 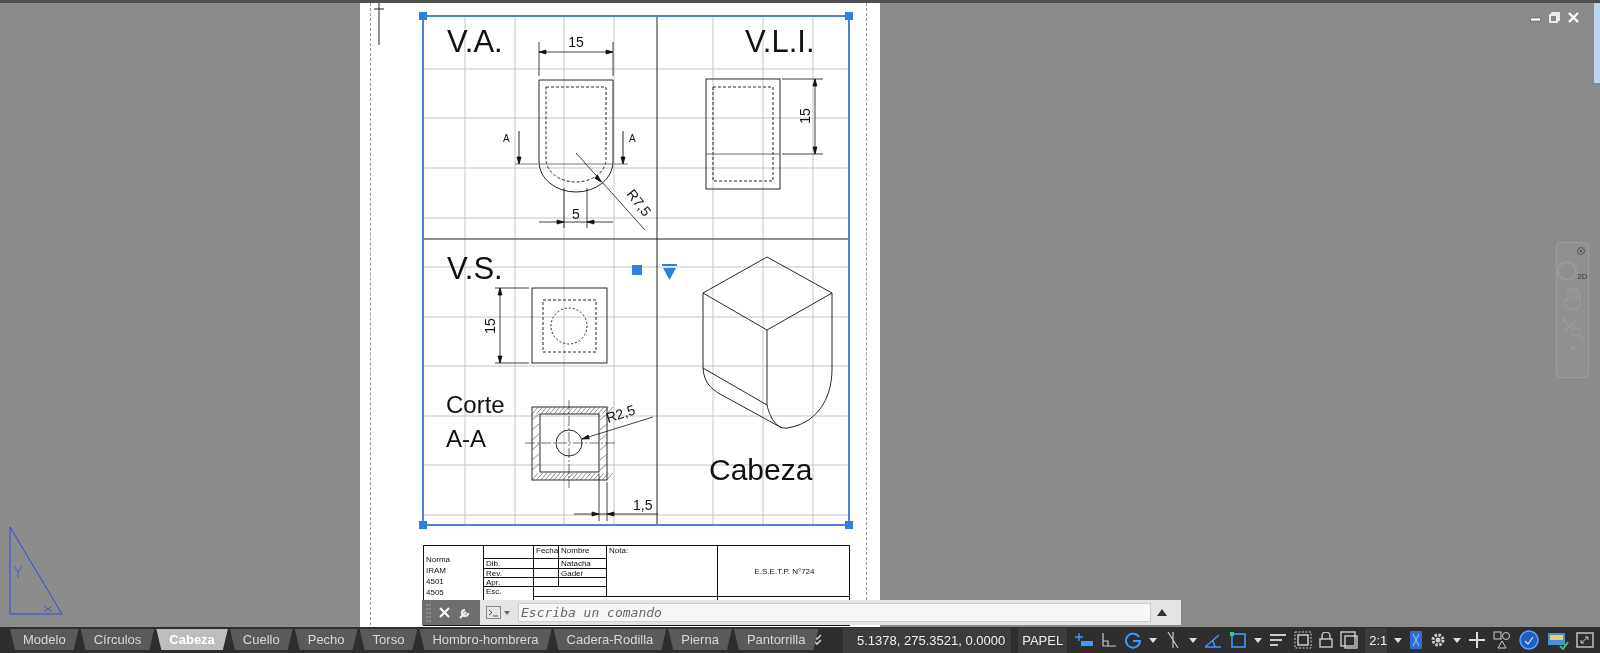 I want to click on lock-icon, so click(x=1326, y=640).